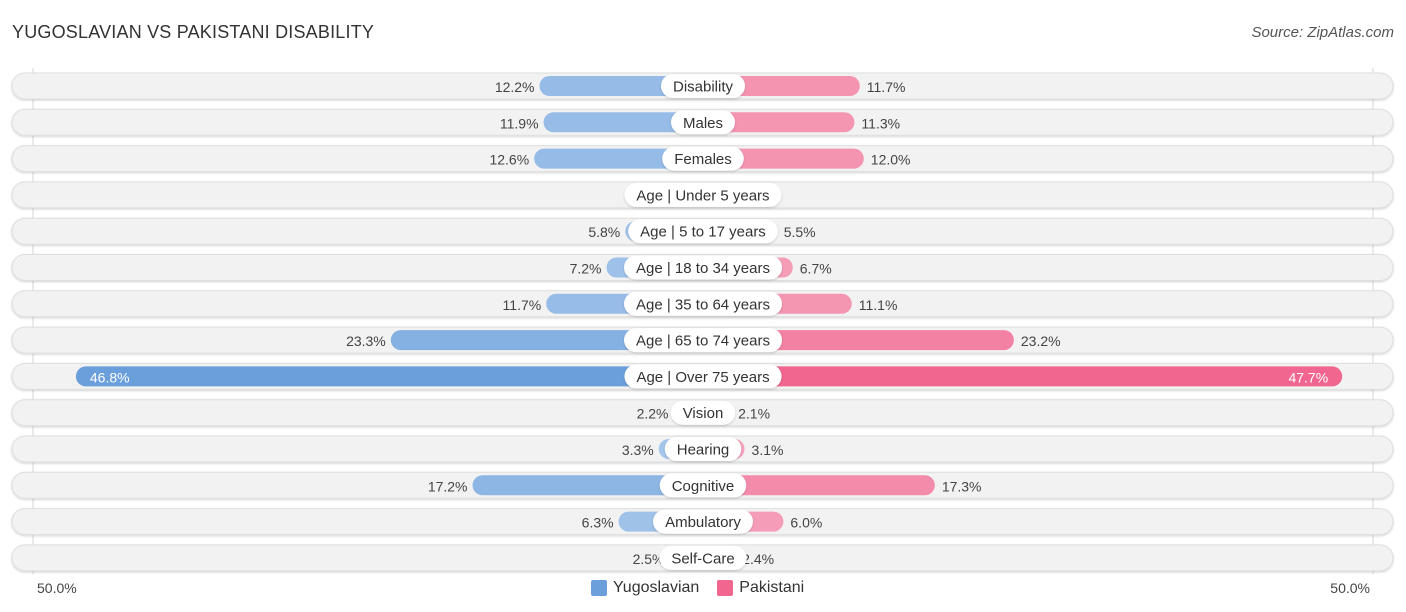  Describe the element at coordinates (57, 588) in the screenshot. I see `axis-min-label: 50.0%` at that location.